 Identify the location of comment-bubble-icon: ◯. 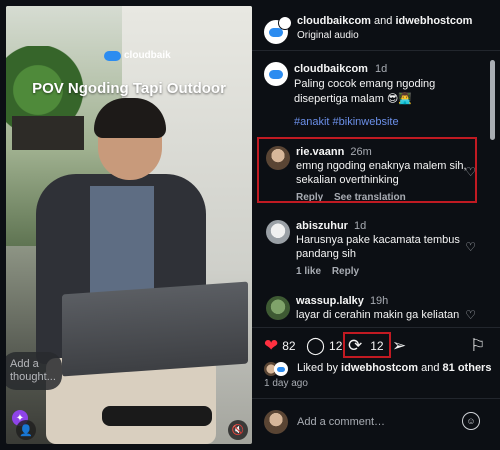
(315, 345).